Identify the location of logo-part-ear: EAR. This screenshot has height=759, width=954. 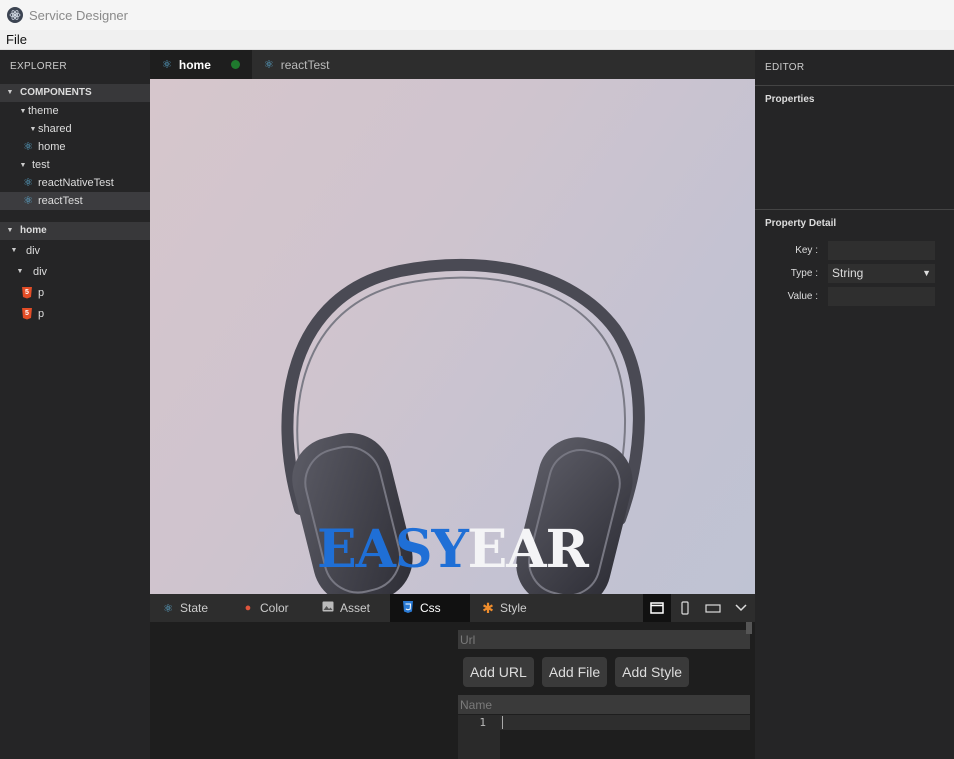
(528, 549).